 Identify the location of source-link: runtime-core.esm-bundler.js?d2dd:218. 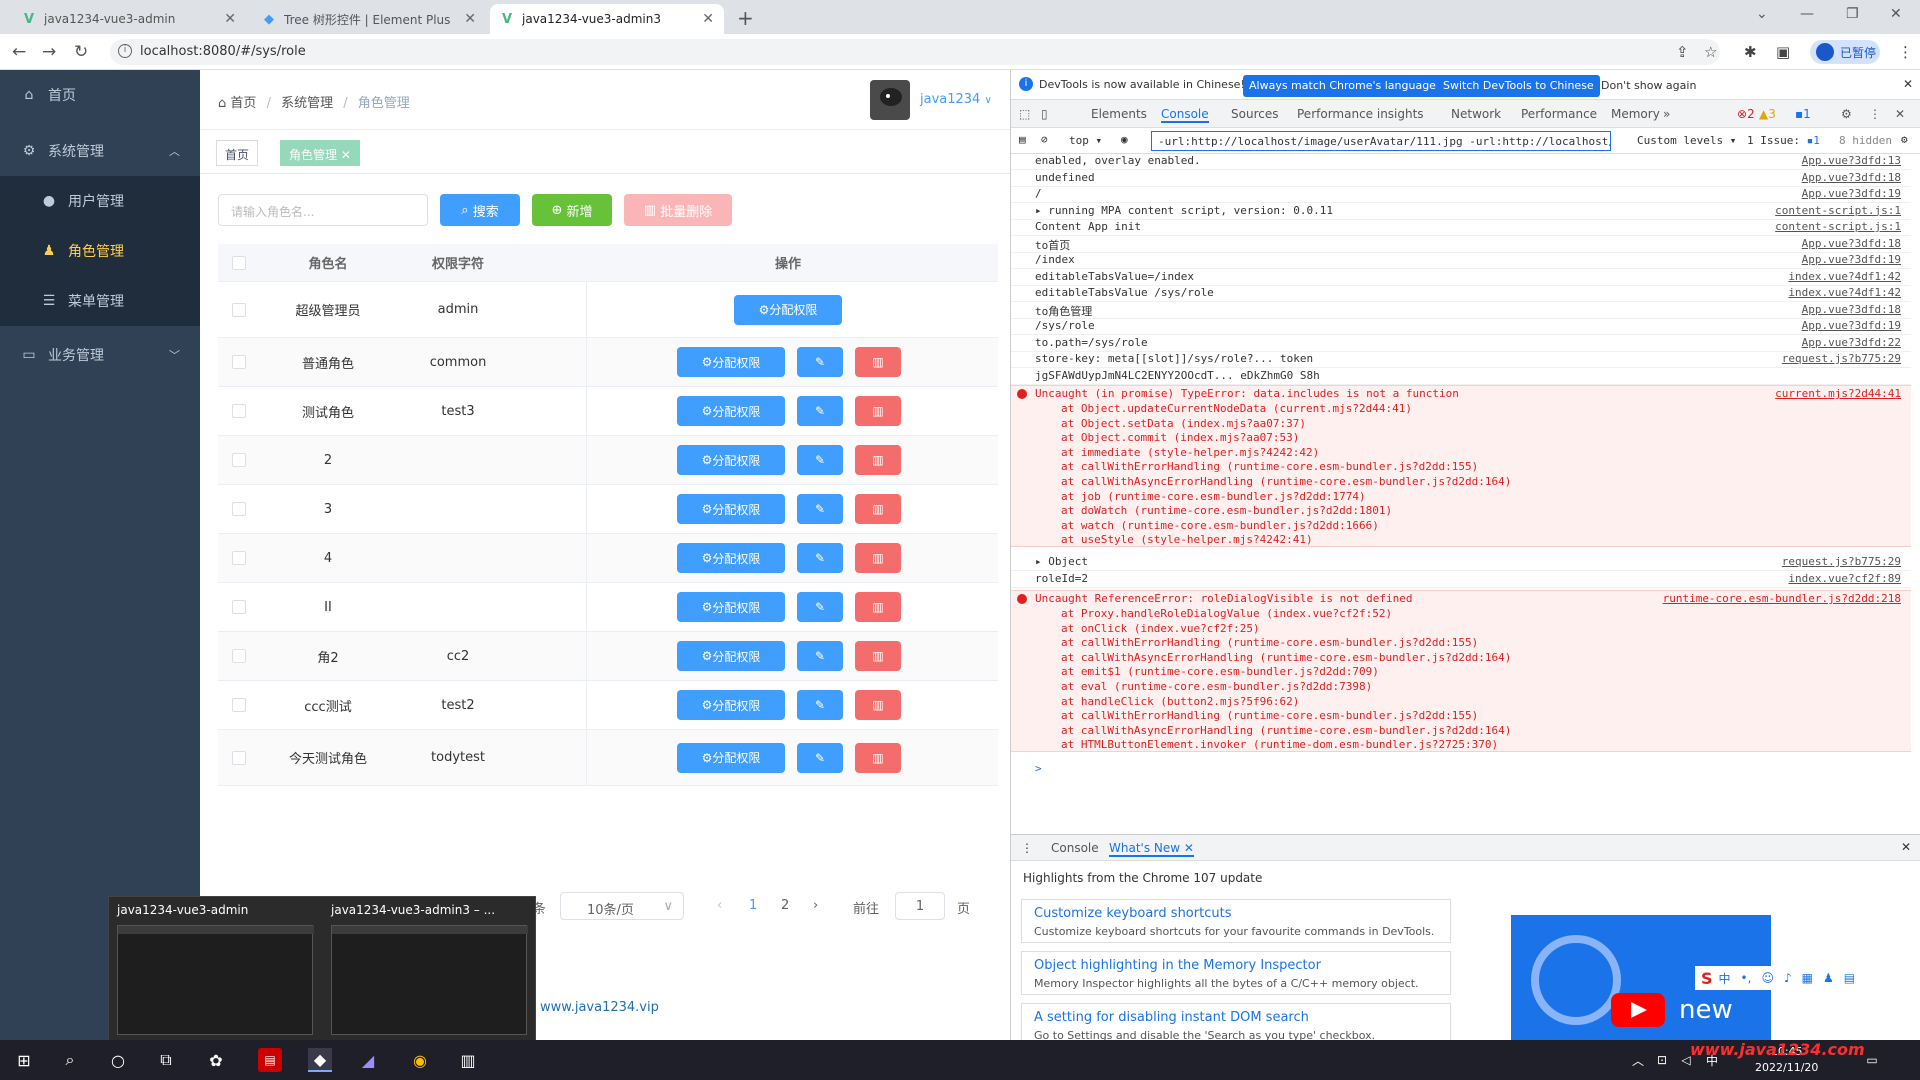
(1782, 598).